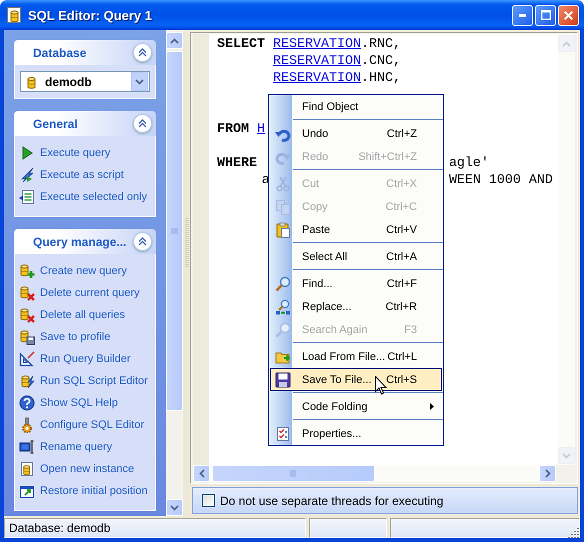 The width and height of the screenshot is (584, 542). Describe the element at coordinates (85, 359) in the screenshot. I see `task-link: Run Query Builder` at that location.